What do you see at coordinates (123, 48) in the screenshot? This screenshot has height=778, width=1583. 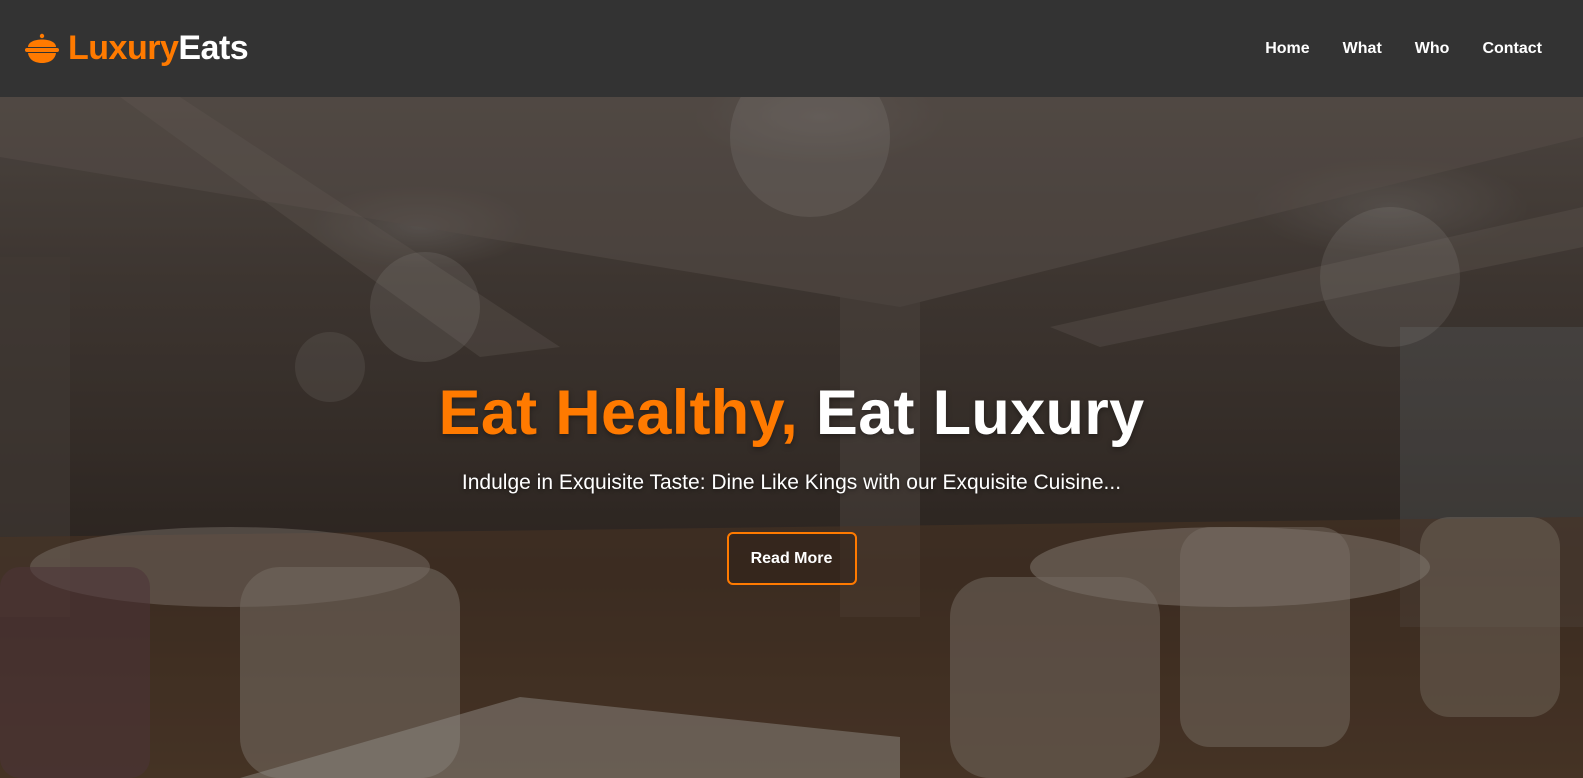 I see `brand-name-part1: Luxury` at bounding box center [123, 48].